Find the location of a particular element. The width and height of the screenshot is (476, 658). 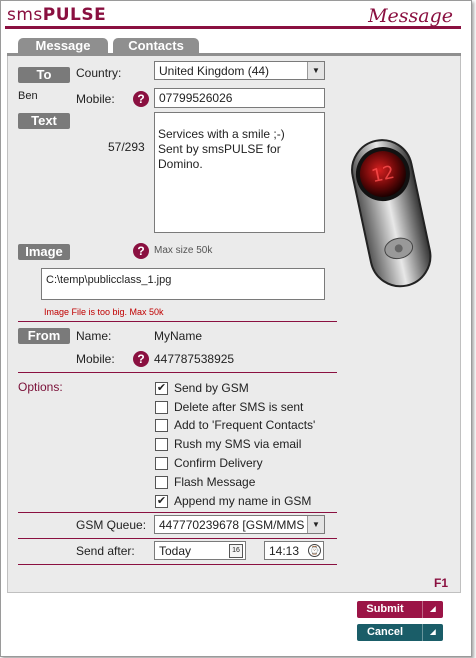

confirm-delivery-checkbox is located at coordinates (161, 463).